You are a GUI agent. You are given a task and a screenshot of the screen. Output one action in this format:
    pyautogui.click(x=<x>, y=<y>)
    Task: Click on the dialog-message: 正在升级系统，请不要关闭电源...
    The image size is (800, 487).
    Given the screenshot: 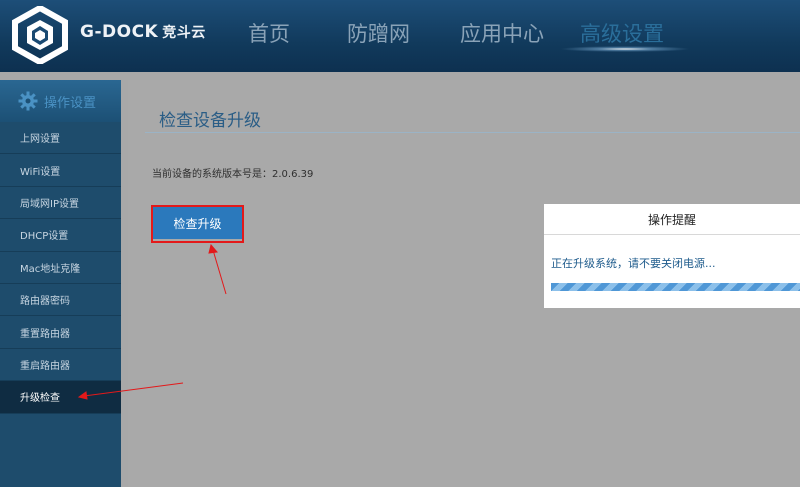 What is the action you would take?
    pyautogui.click(x=633, y=263)
    